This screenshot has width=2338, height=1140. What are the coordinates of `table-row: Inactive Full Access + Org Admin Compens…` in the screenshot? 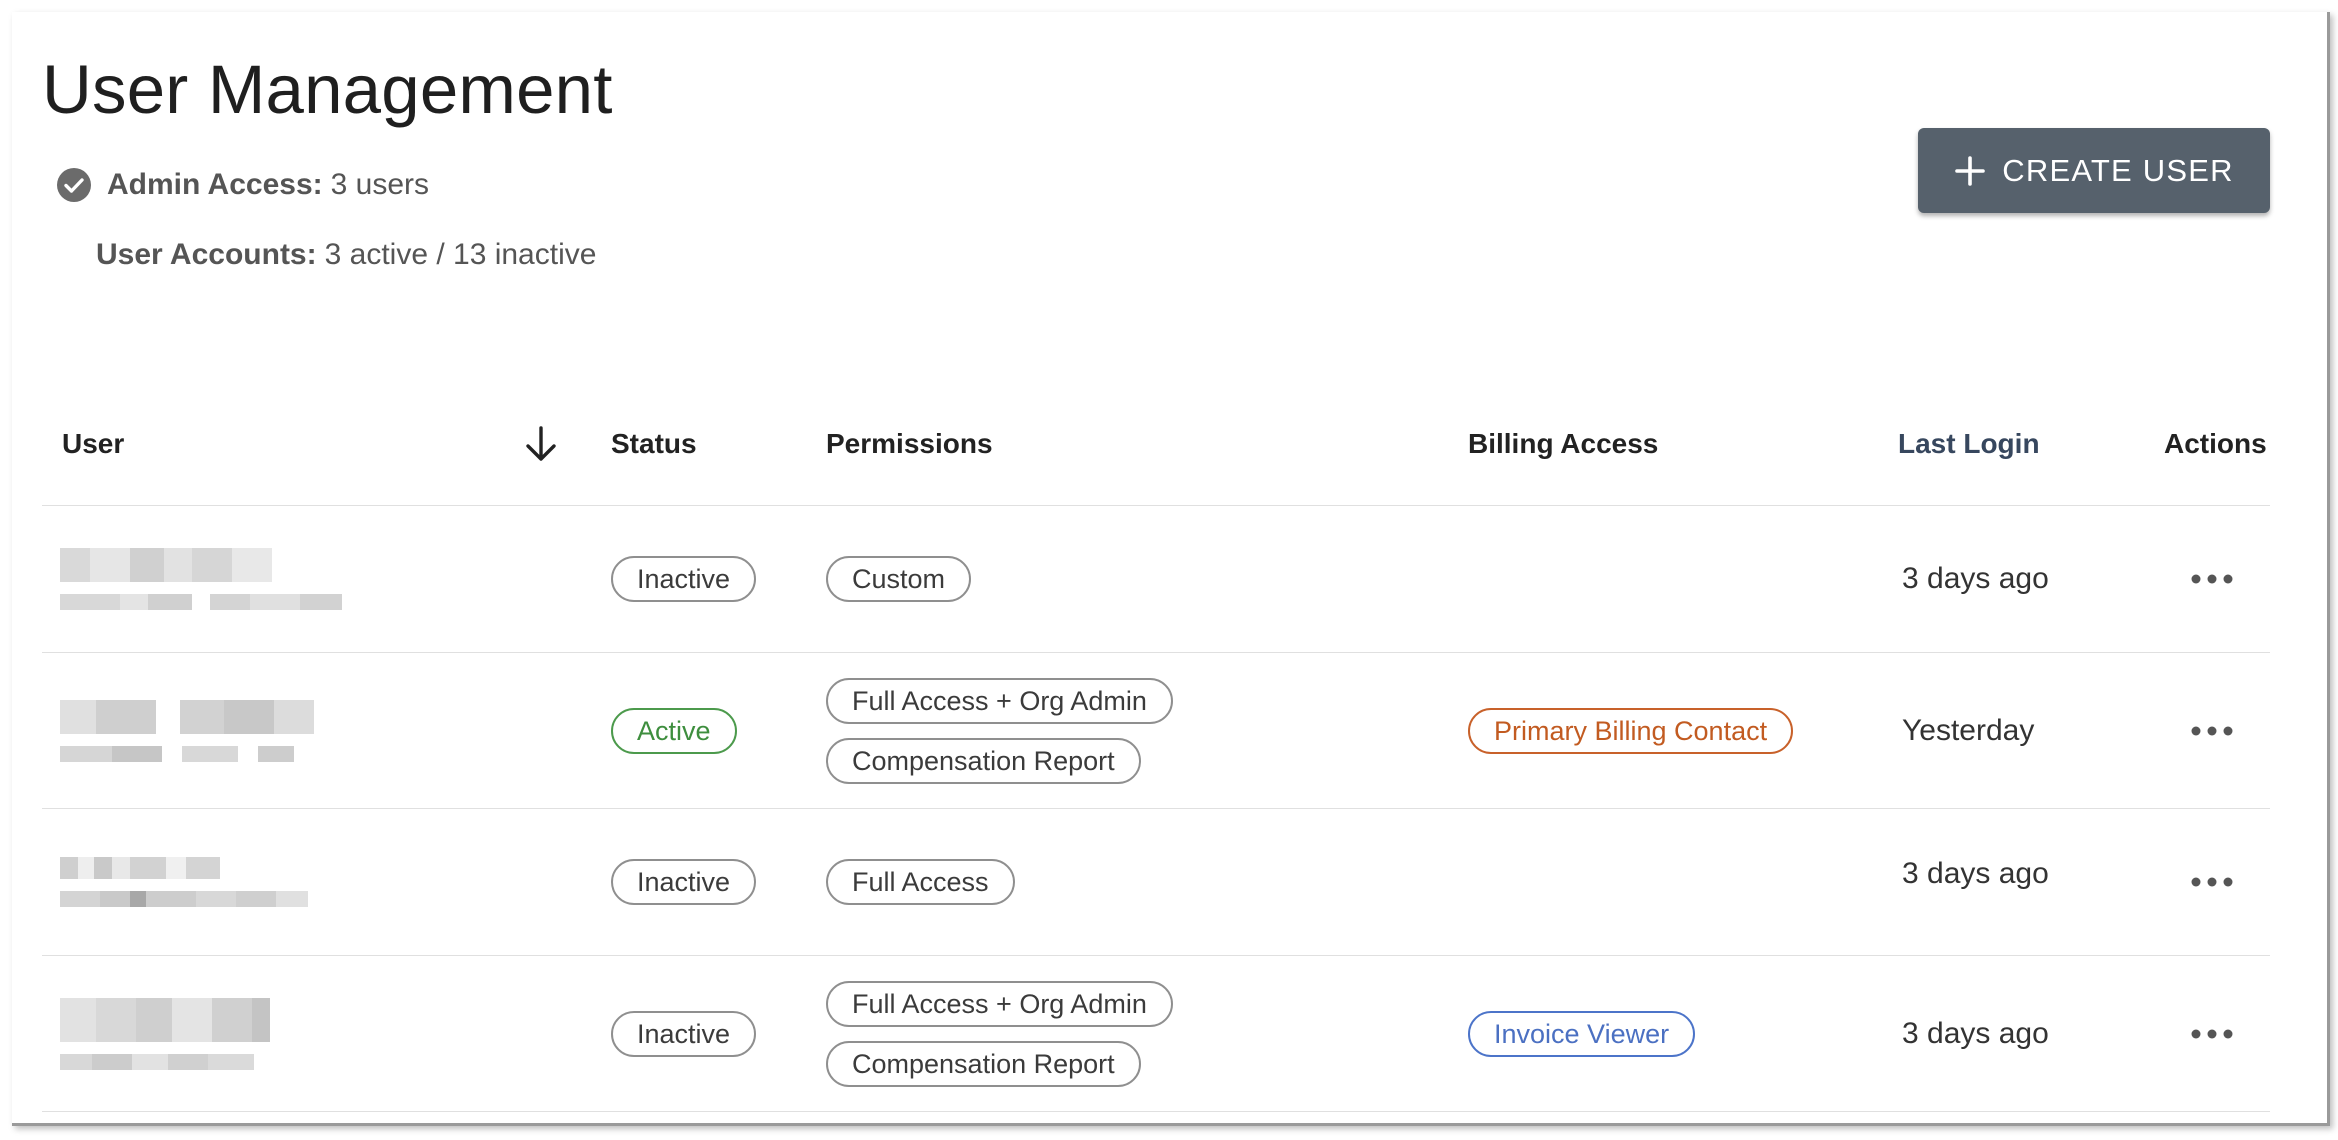 It's located at (1156, 1034).